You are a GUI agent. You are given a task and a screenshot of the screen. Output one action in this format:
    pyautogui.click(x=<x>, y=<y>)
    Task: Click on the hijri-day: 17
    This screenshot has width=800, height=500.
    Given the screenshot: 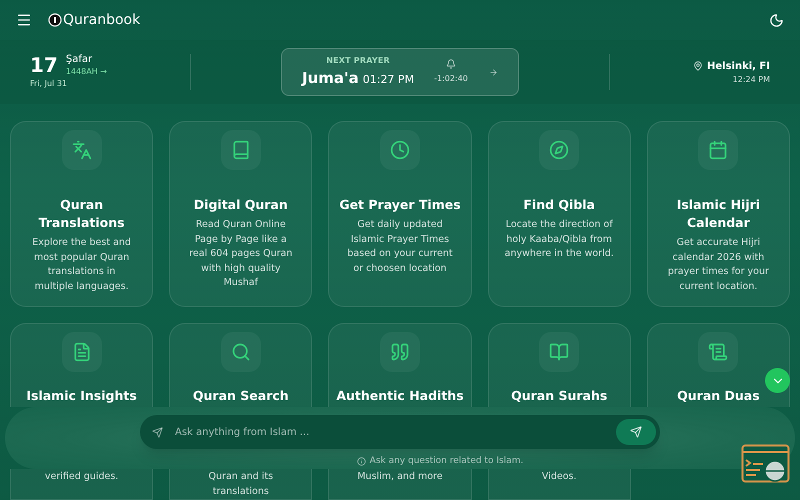 What is the action you would take?
    pyautogui.click(x=44, y=65)
    